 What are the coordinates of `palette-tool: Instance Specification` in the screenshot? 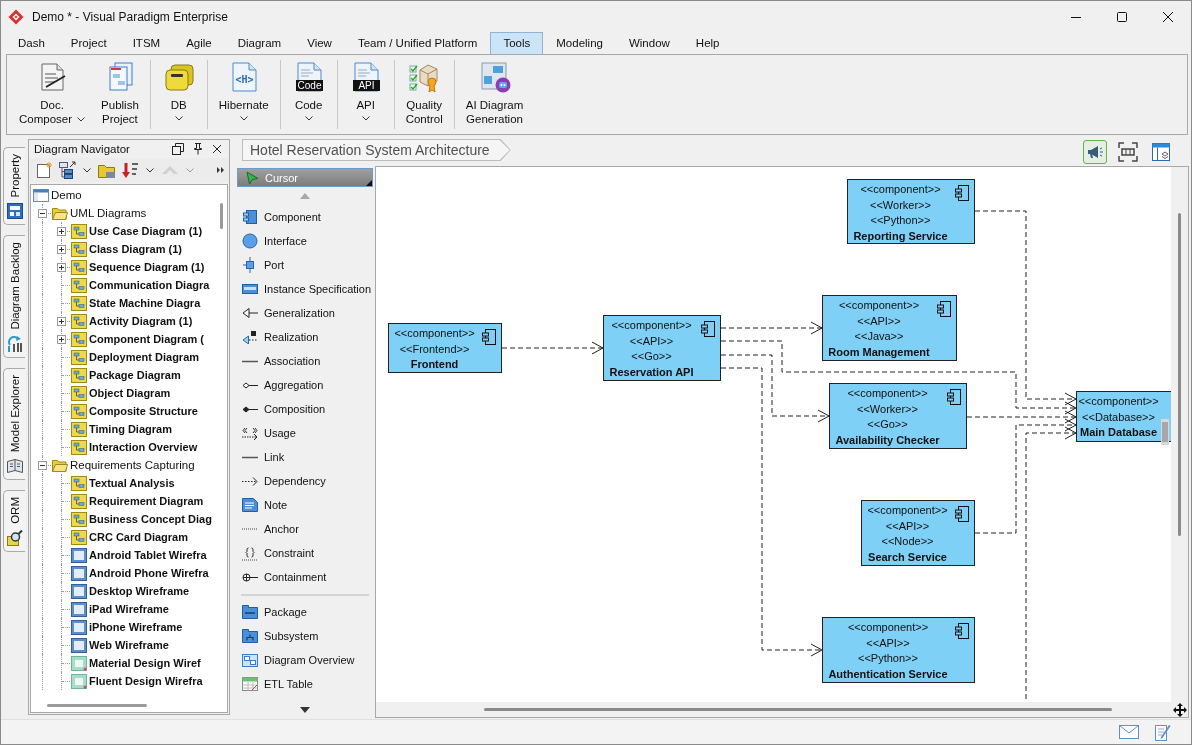 It's located at (305, 289).